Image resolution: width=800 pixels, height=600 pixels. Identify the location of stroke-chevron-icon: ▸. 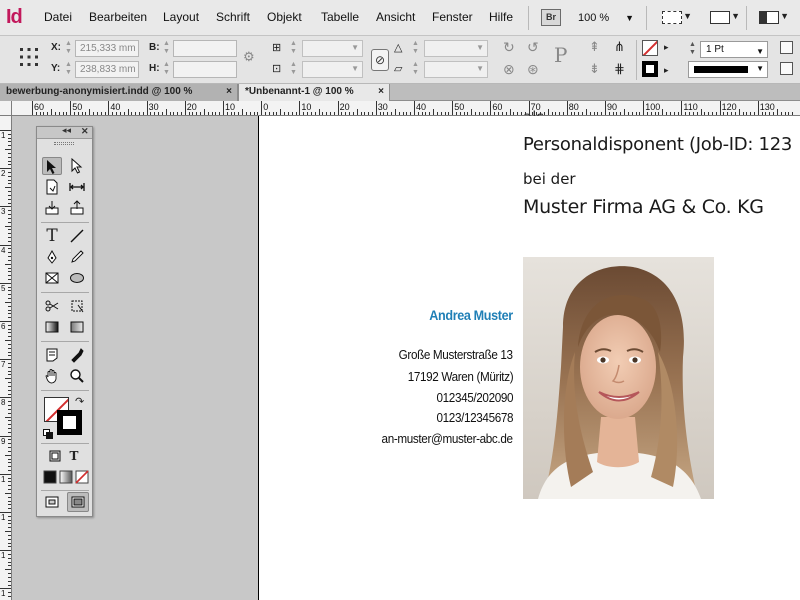
(666, 70).